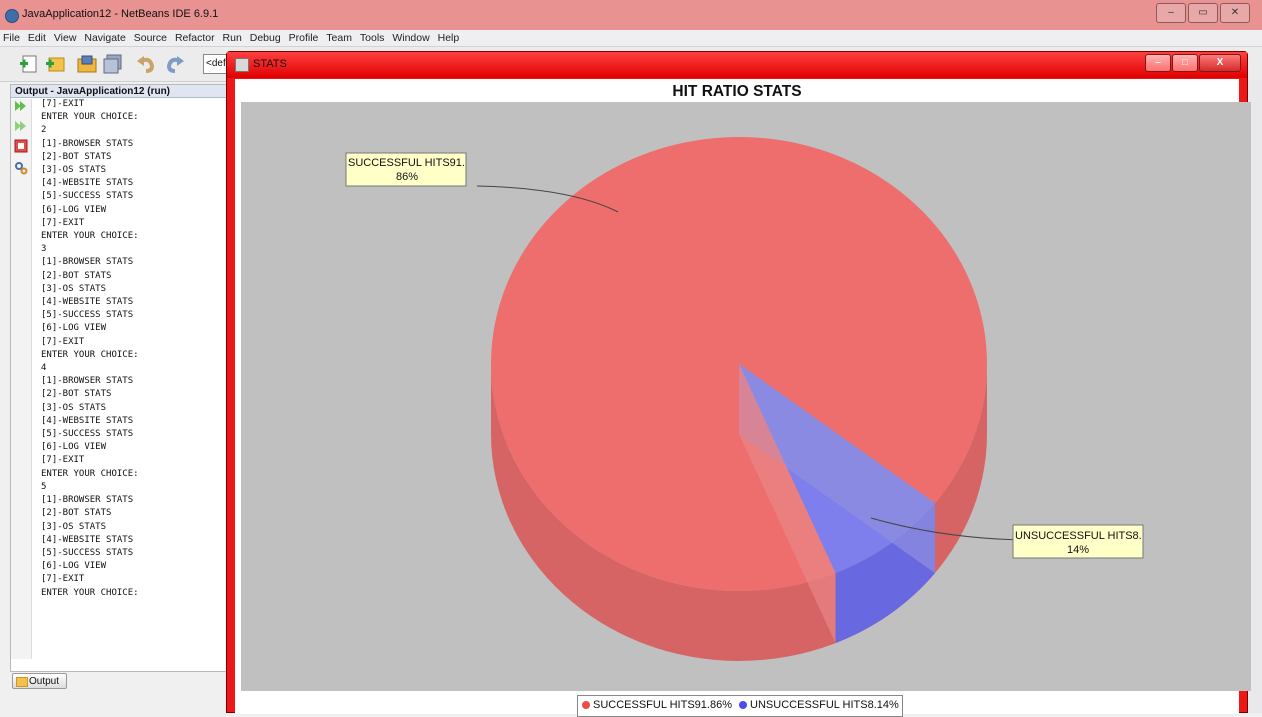 The width and height of the screenshot is (1262, 717). Describe the element at coordinates (146, 64) in the screenshot. I see `undo-icon` at that location.